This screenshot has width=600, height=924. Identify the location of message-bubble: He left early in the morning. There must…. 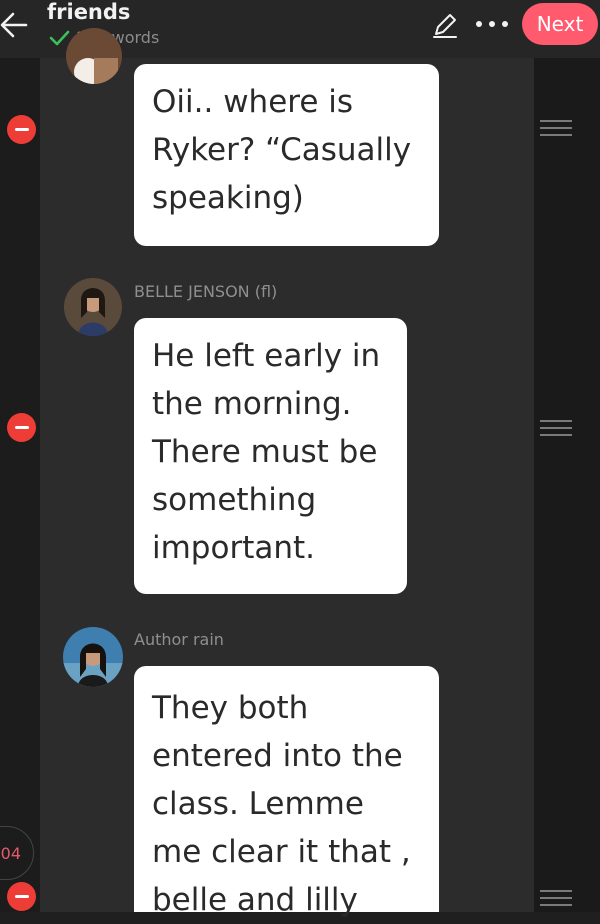
(270, 456).